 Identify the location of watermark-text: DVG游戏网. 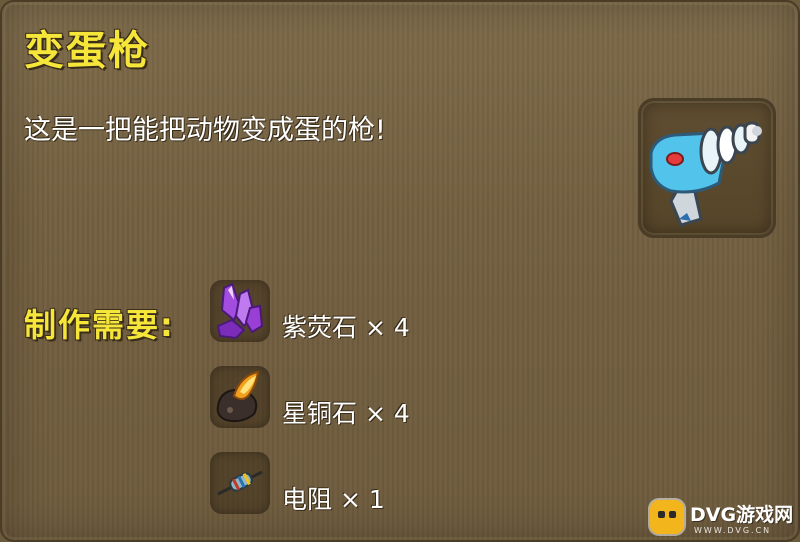
(742, 515).